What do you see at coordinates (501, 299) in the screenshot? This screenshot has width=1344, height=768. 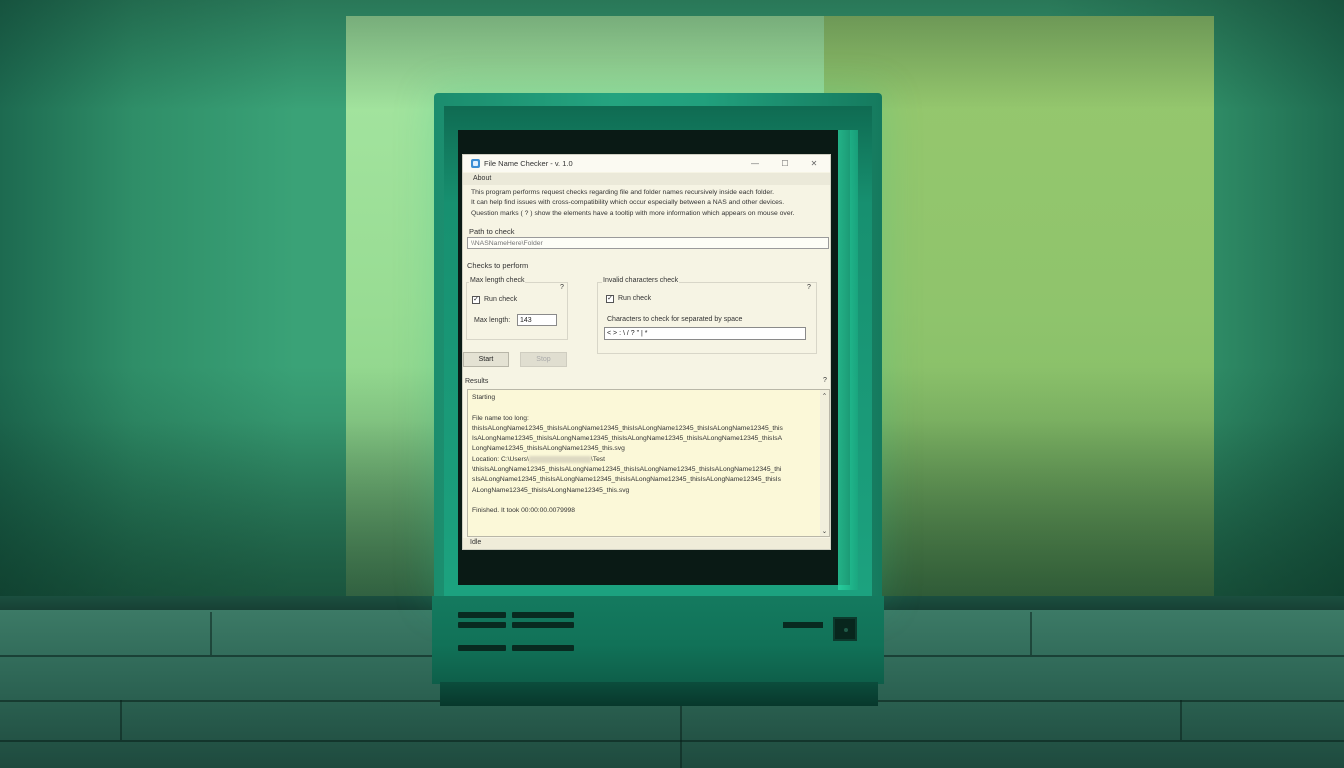 I see `max-length-run-label: Run check` at bounding box center [501, 299].